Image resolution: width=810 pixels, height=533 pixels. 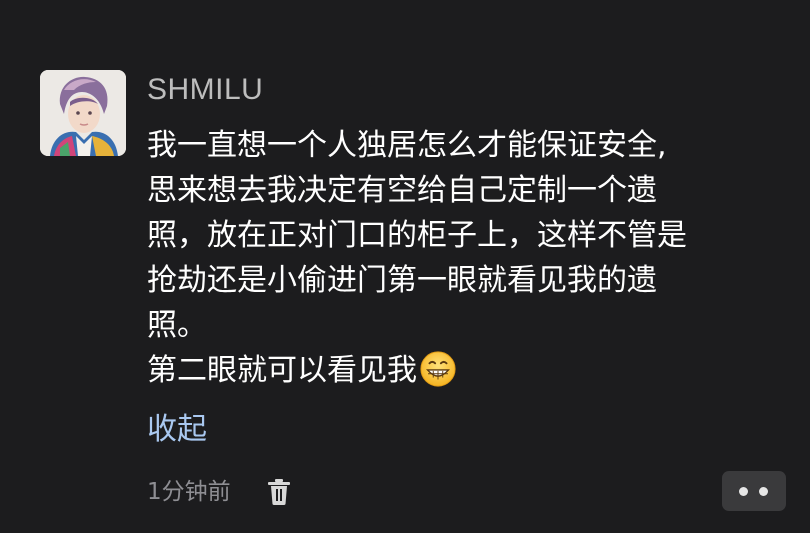 What do you see at coordinates (402, 190) in the screenshot?
I see `content-line: 思来想去我决定有空给自己定制一个遗` at bounding box center [402, 190].